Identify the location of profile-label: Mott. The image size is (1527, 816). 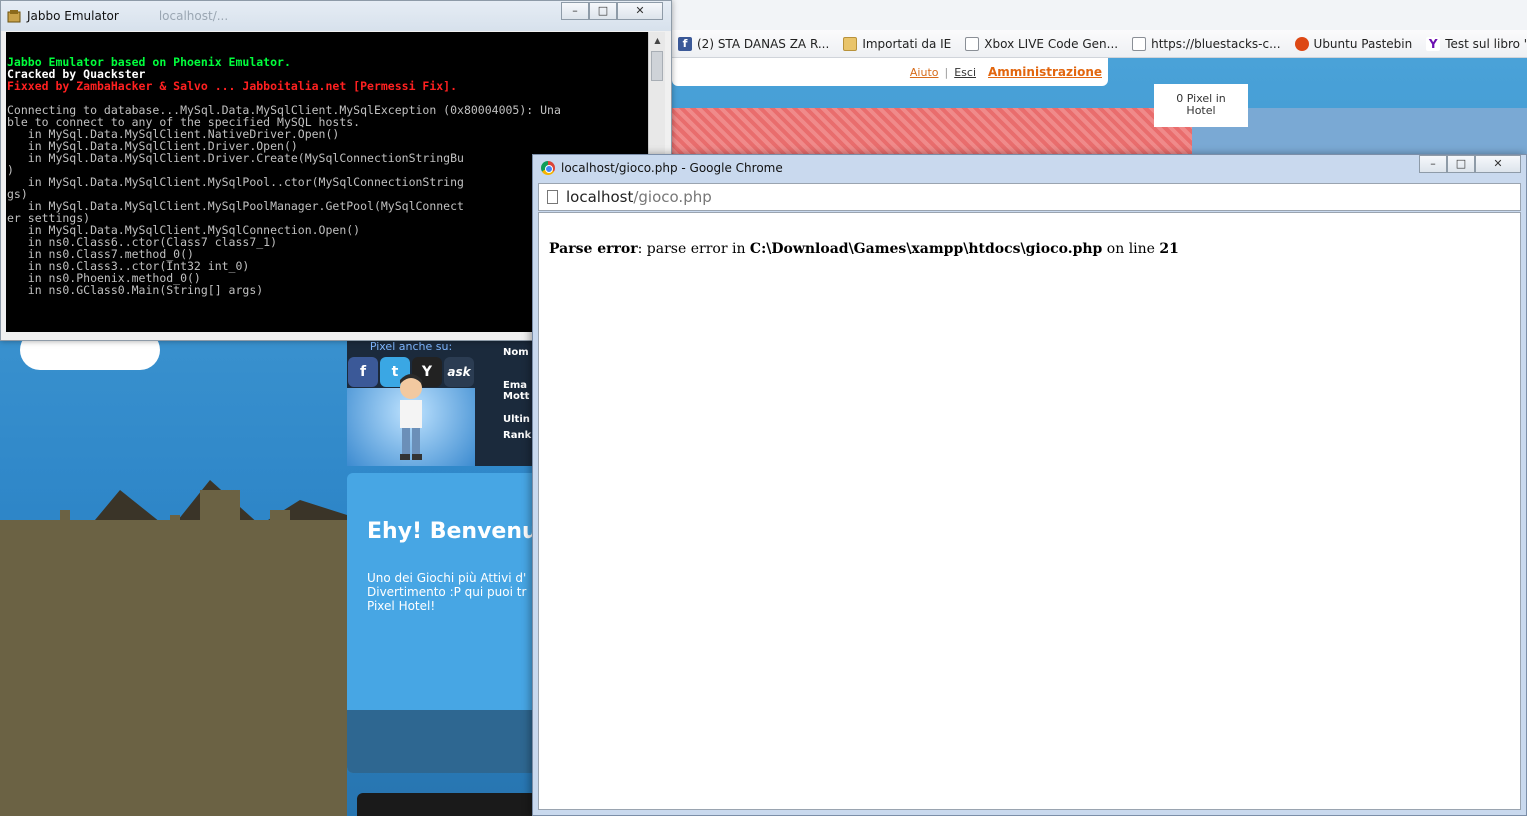
(516, 396).